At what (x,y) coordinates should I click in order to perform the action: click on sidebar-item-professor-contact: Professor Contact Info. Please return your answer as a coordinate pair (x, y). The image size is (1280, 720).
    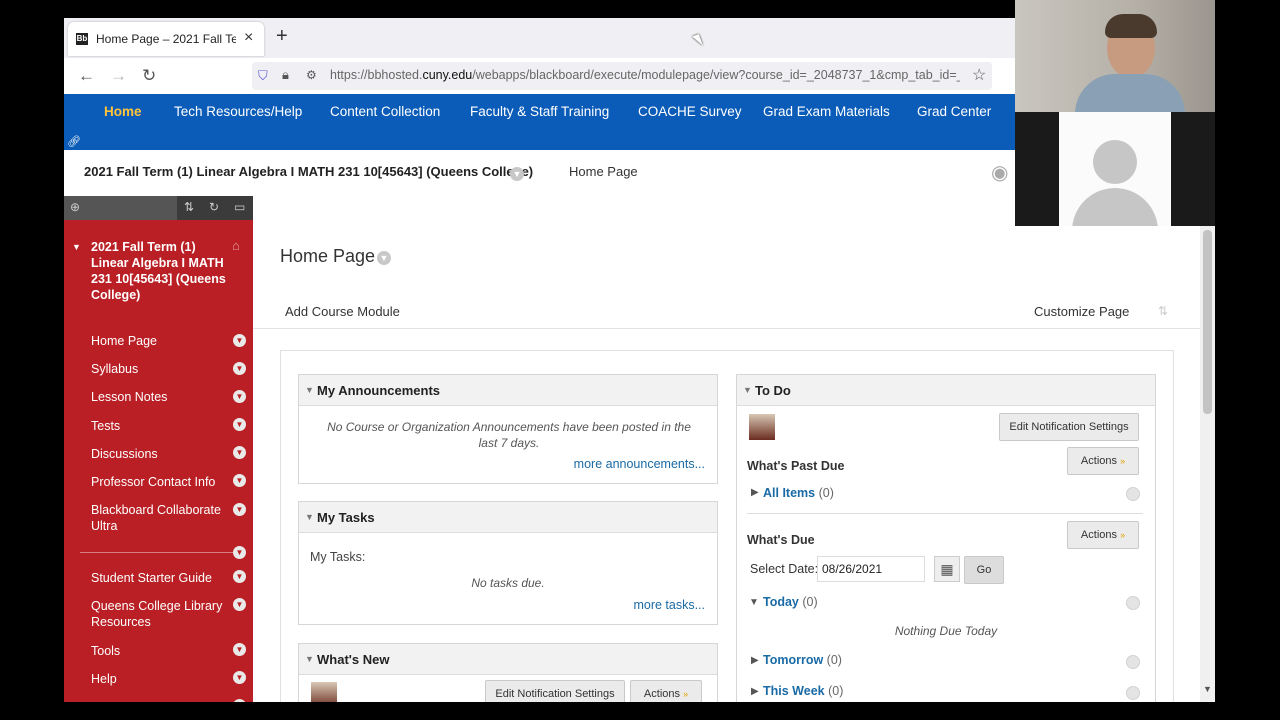
    Looking at the image, I should click on (158, 482).